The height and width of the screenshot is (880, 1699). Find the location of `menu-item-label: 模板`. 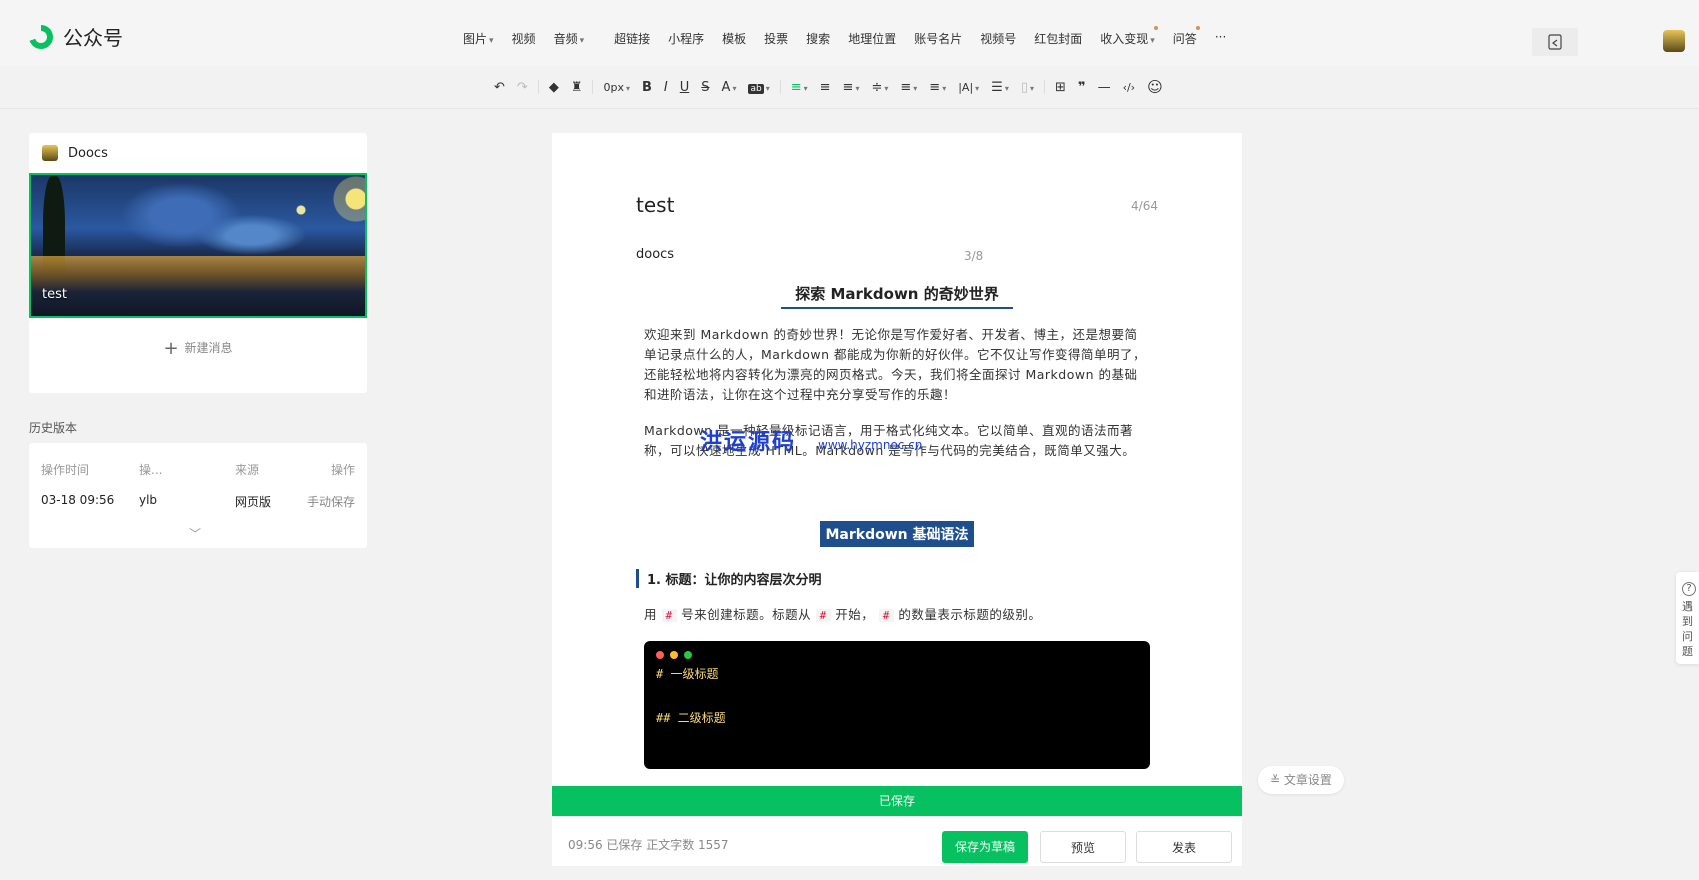

menu-item-label: 模板 is located at coordinates (734, 39).